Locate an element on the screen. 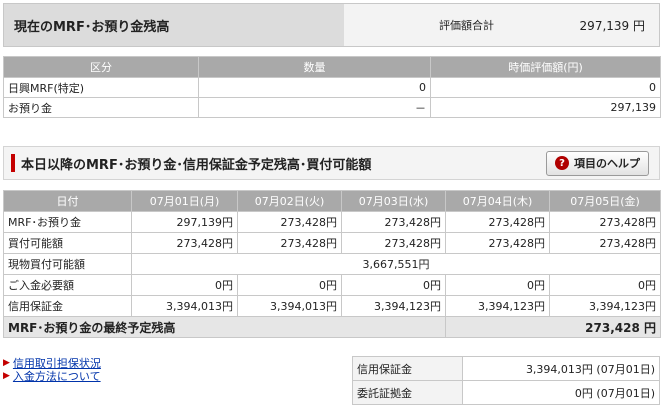 The width and height of the screenshot is (663, 409). row-label: 日興MRF(特定) is located at coordinates (101, 87).